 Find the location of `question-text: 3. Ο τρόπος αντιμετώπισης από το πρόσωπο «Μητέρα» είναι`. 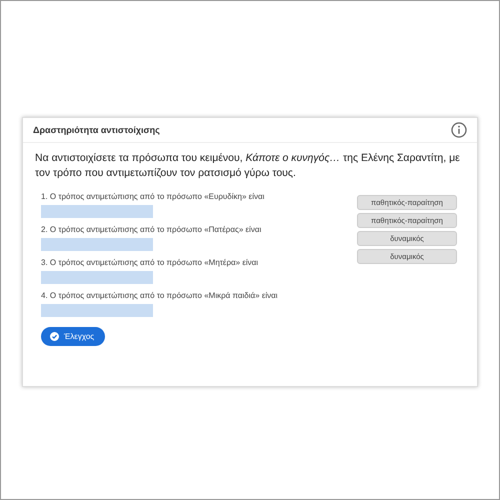

question-text: 3. Ο τρόπος αντιμετώπισης από το πρόσωπο «Μητέρα» είναι is located at coordinates (150, 262).